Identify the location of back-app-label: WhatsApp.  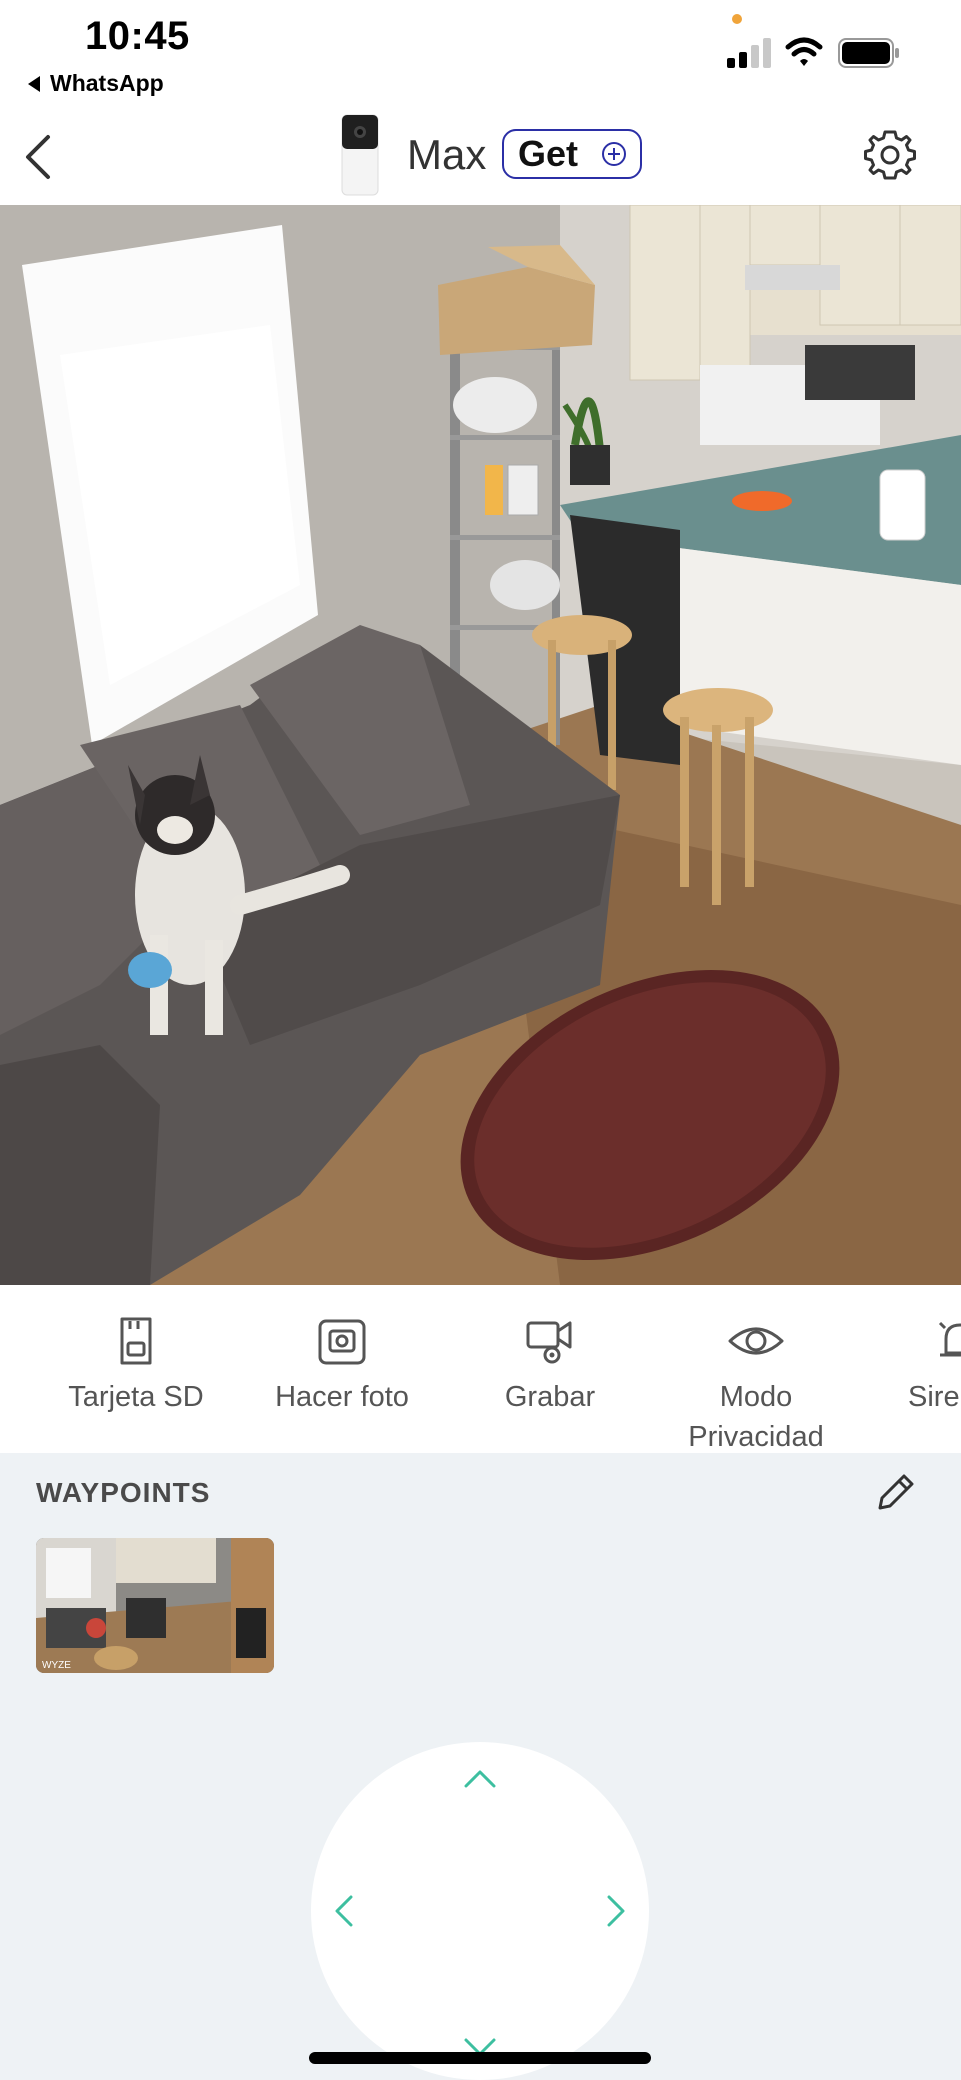
(107, 83).